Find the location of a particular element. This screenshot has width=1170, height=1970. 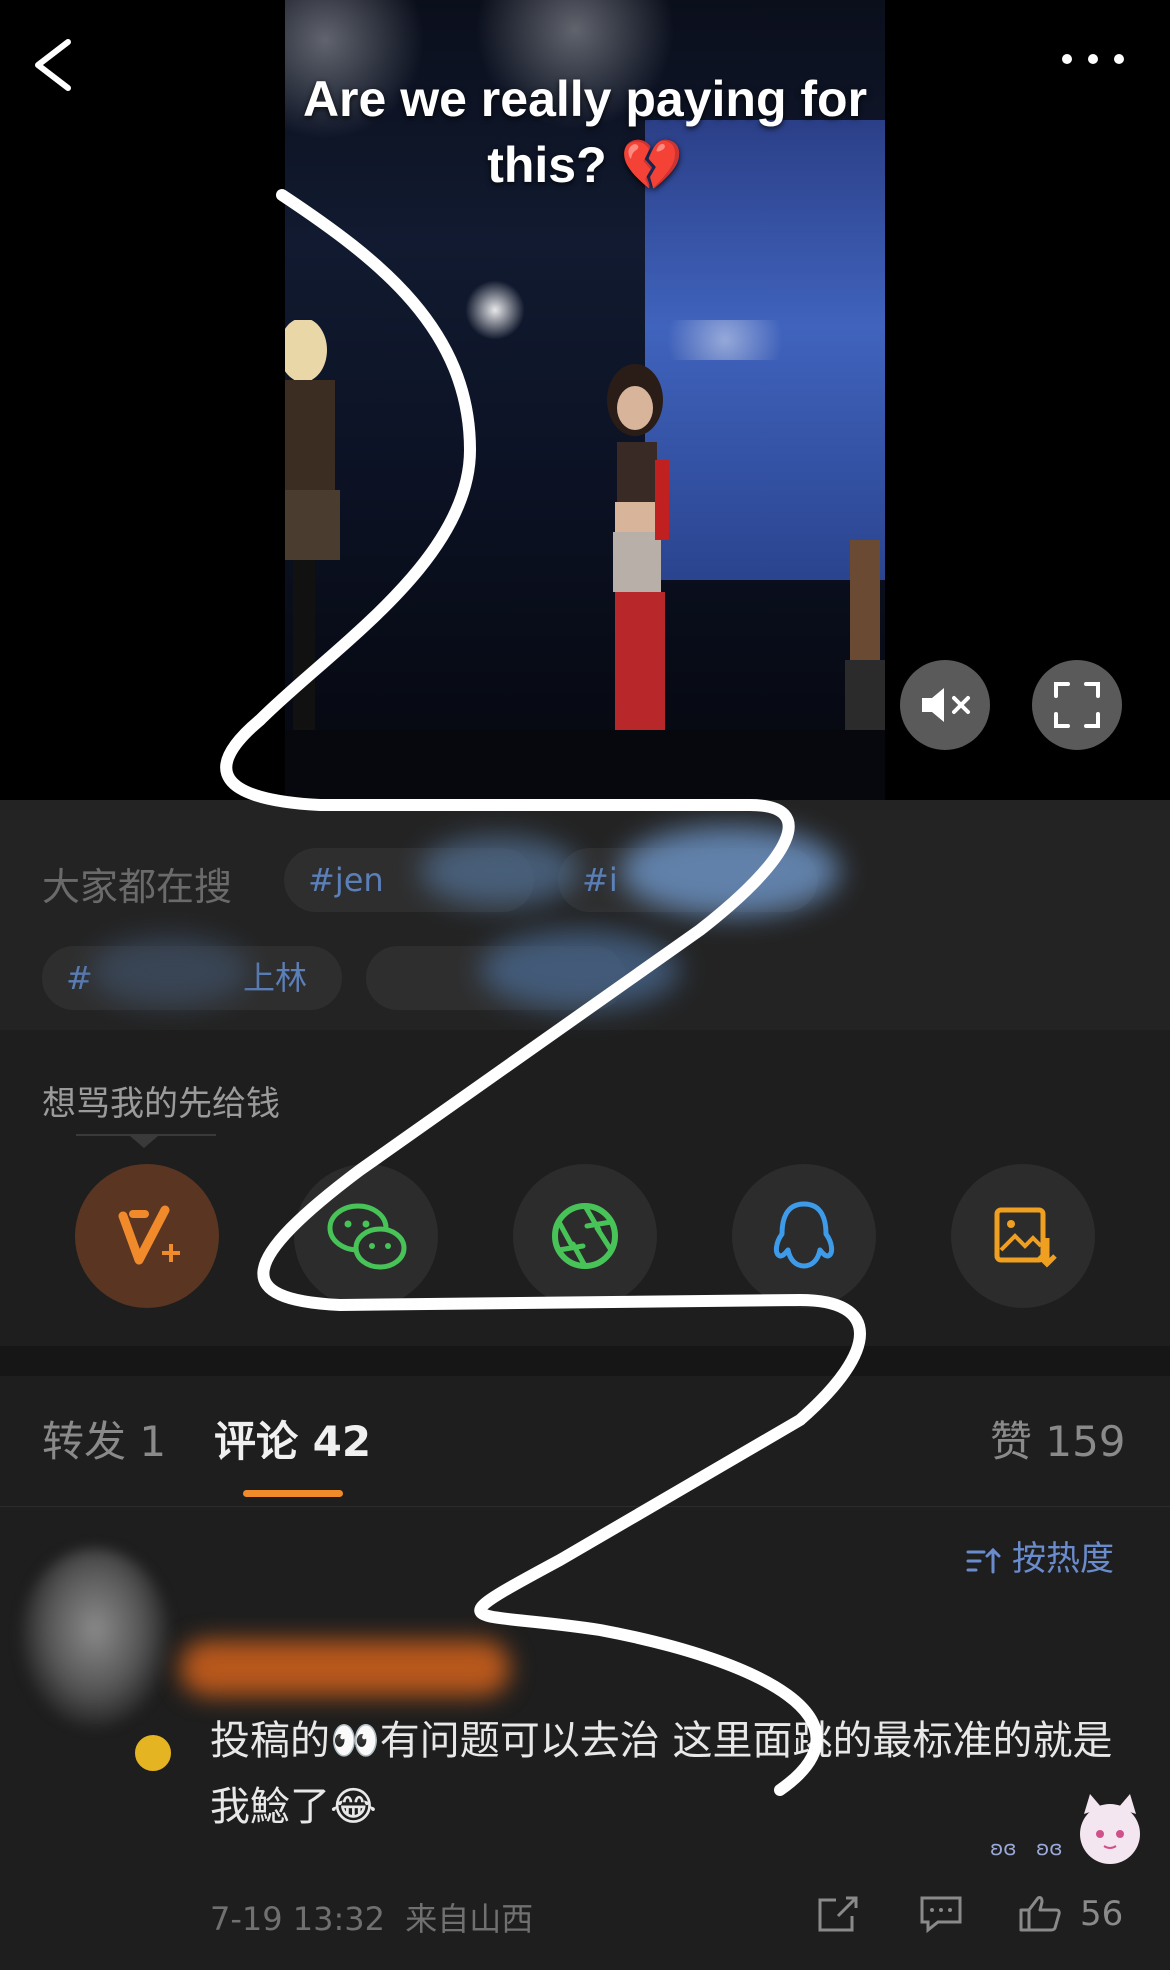

qq-penguin-icon is located at coordinates (804, 1235).